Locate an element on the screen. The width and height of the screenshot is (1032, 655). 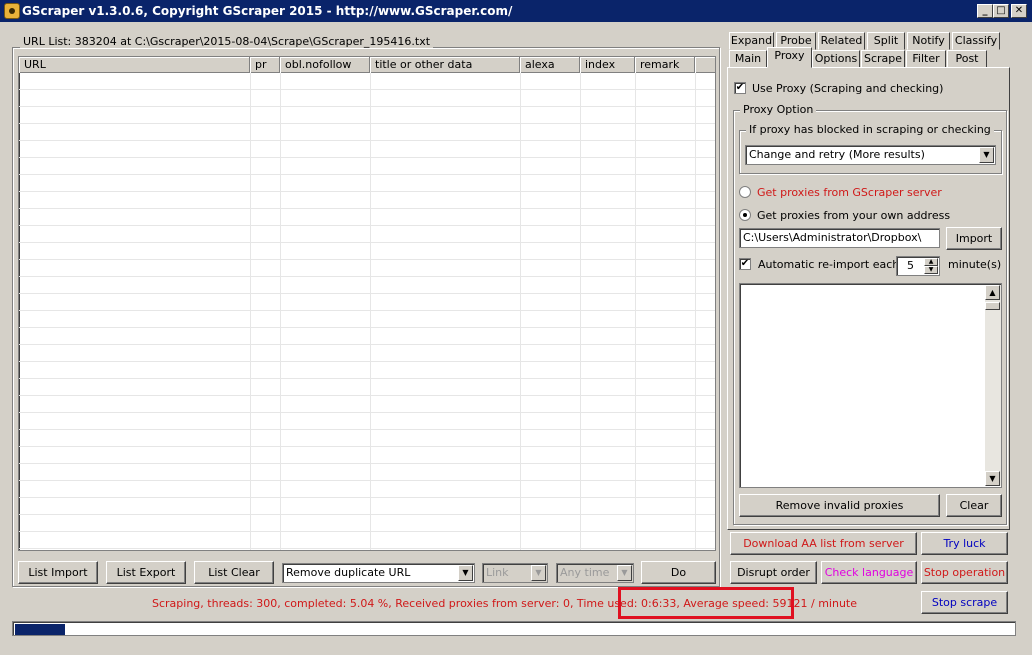
list-import-button: List Import is located at coordinates (58, 572).